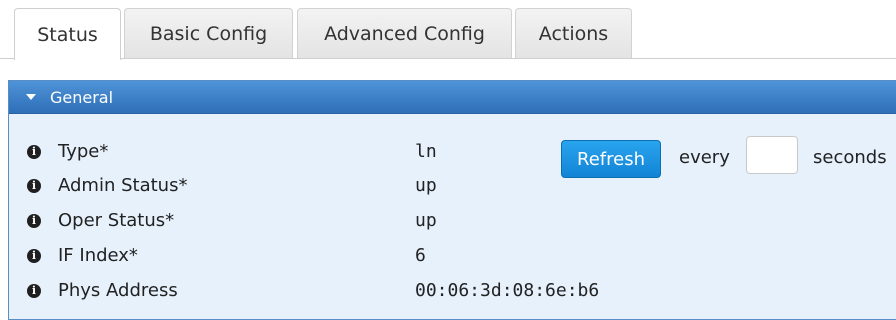 The height and width of the screenshot is (320, 896). I want to click on row-phys-address: i Phys Address 00:06:3d:08:6e:b6, so click(452, 292).